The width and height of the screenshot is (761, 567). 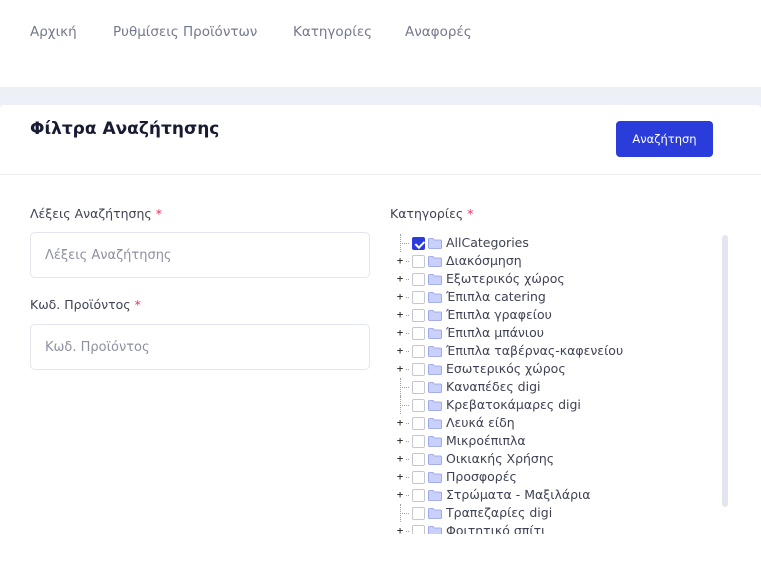 I want to click on keywords-input, so click(x=200, y=255).